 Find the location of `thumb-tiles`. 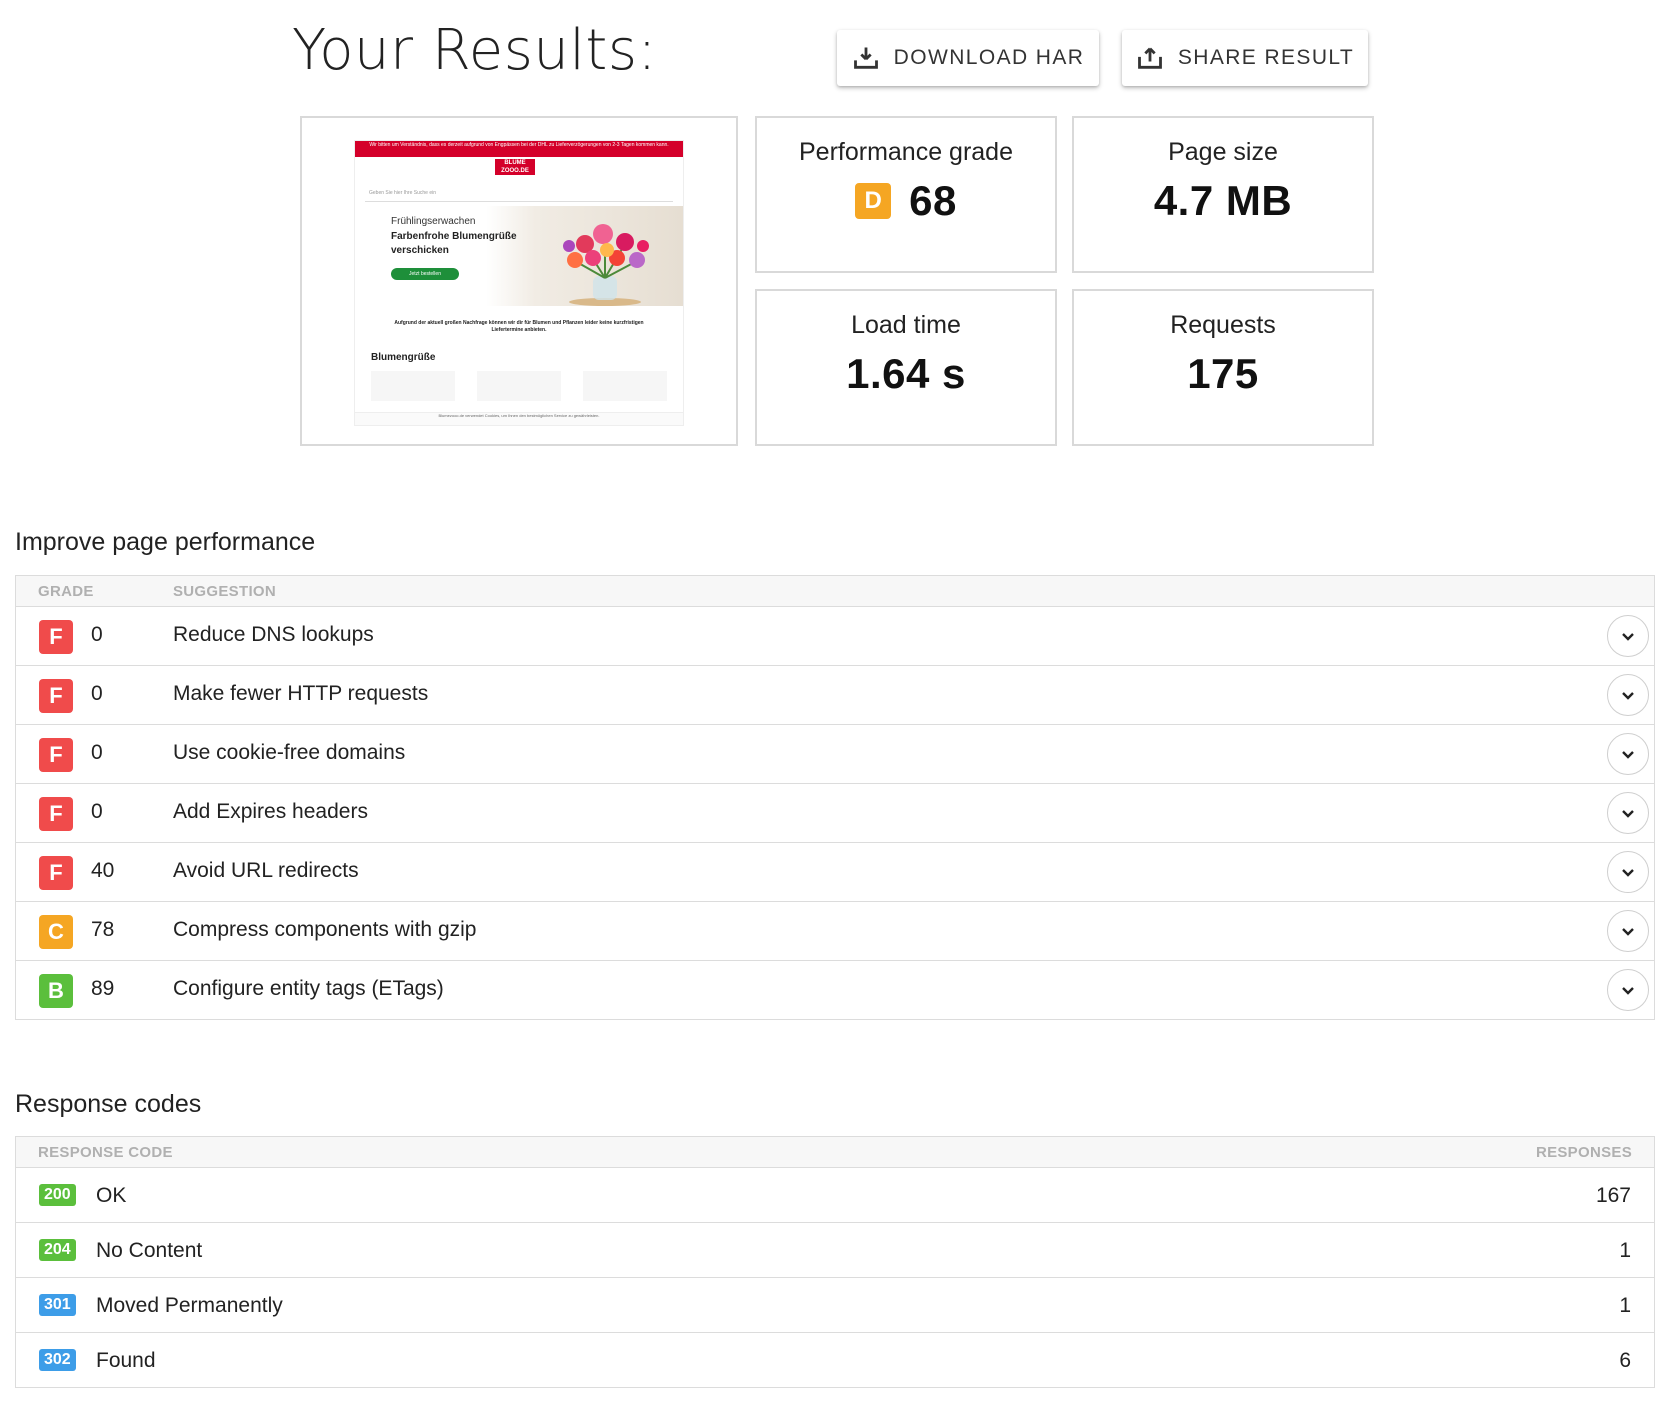

thumb-tiles is located at coordinates (519, 382).